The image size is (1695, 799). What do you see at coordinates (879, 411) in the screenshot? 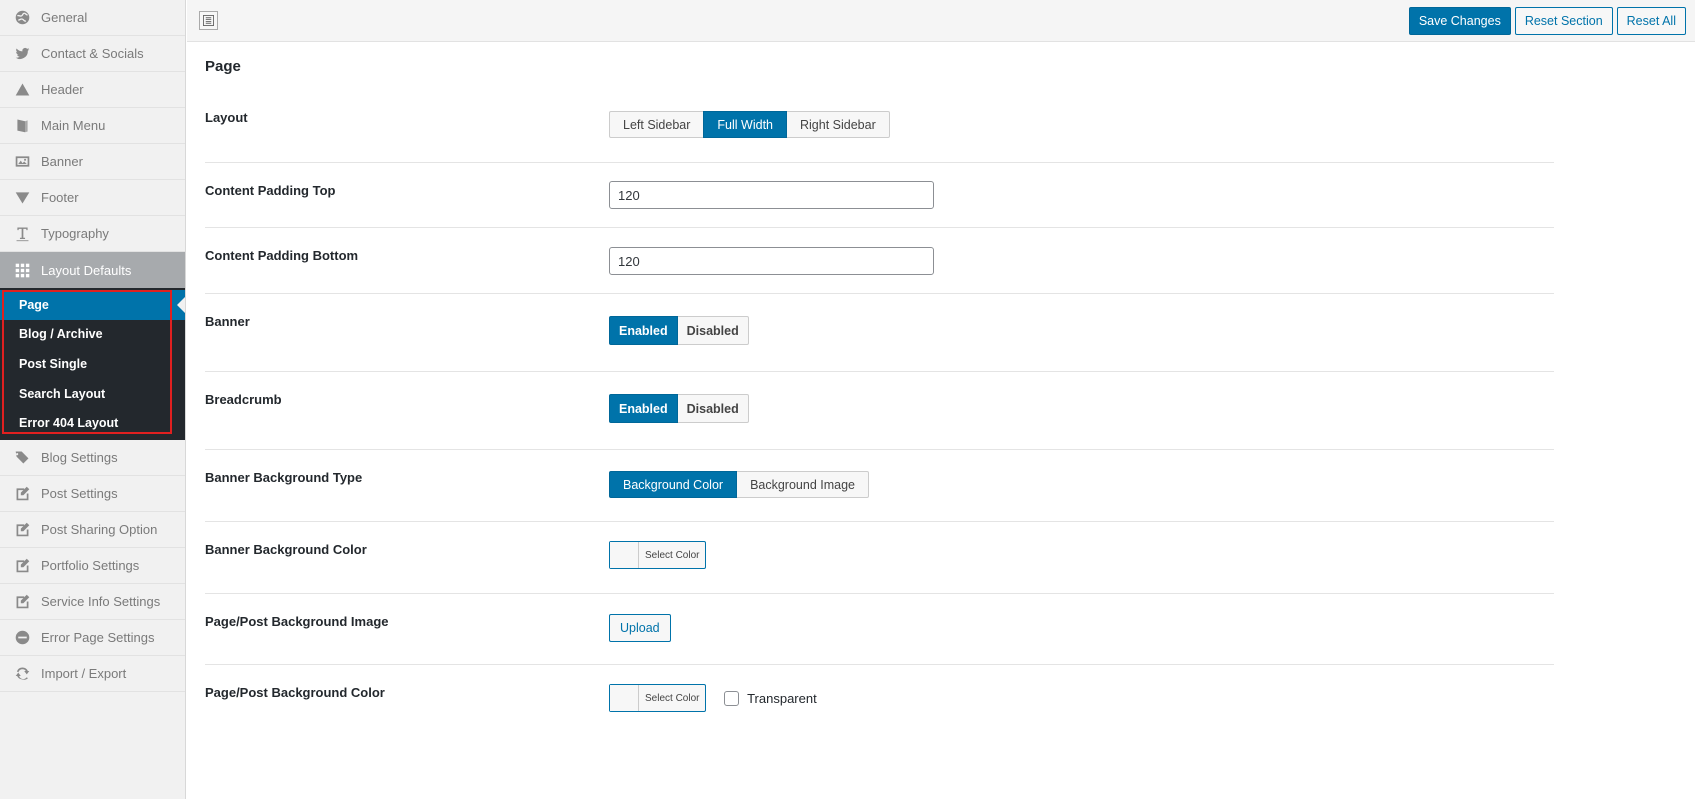
I see `breadcrumb-row: Breadcrumb Enabled Disabled` at bounding box center [879, 411].